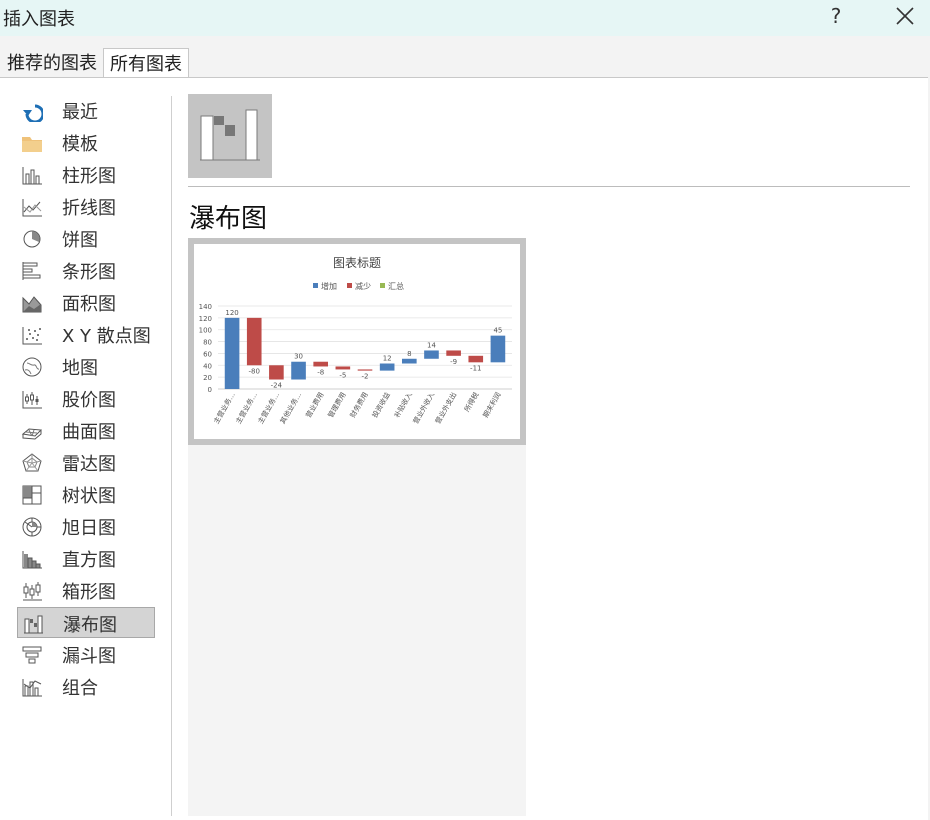 The height and width of the screenshot is (820, 930). Describe the element at coordinates (90, 625) in the screenshot. I see `sidebar-item-label: 瀑布图` at that location.